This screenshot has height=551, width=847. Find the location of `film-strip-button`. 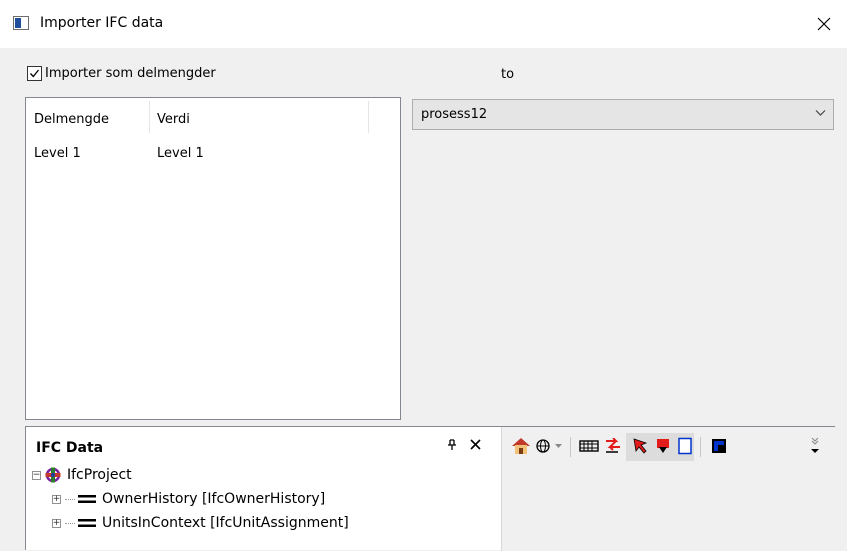

film-strip-button is located at coordinates (589, 446).